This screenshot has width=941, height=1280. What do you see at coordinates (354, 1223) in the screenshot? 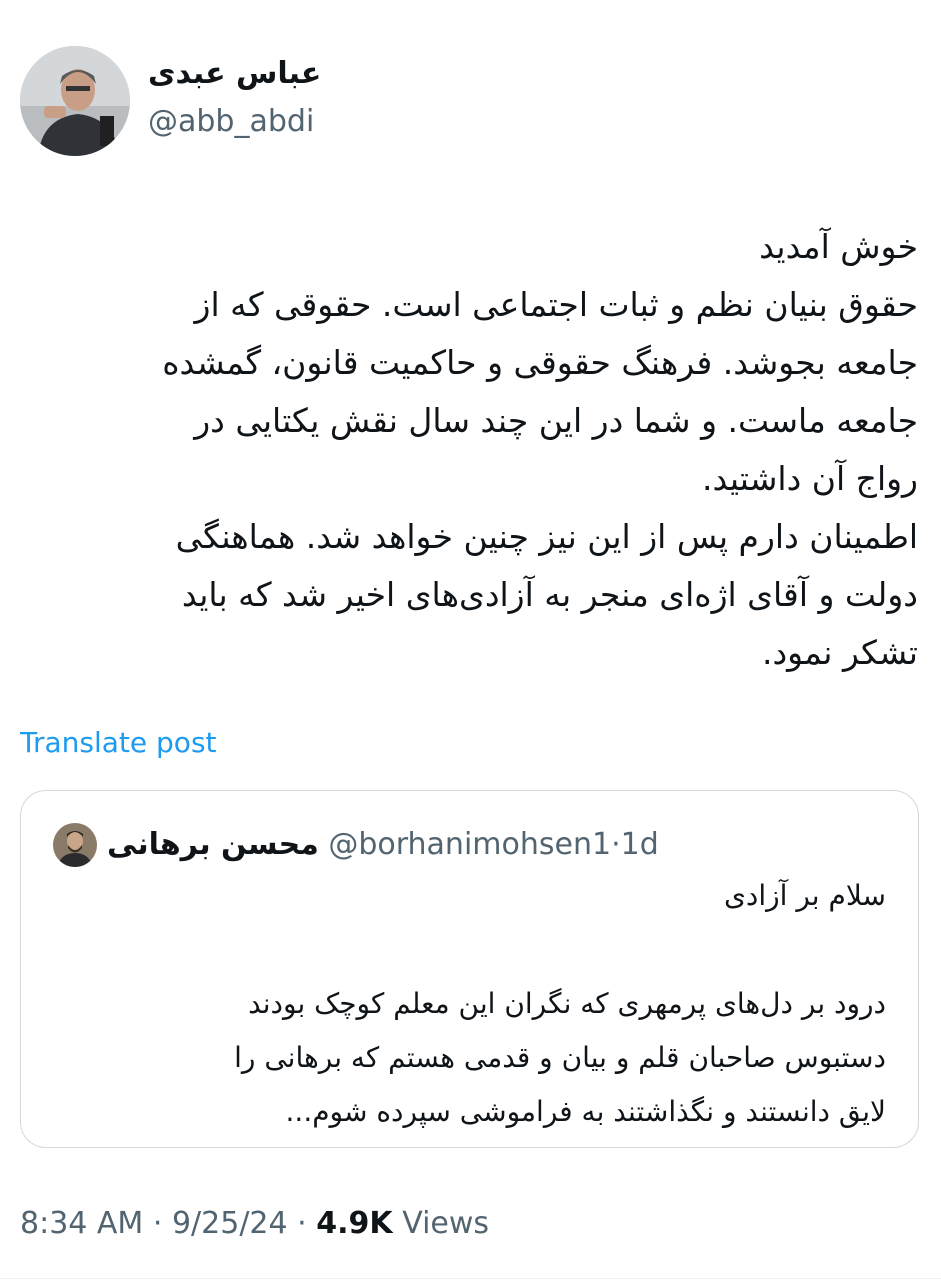
I see `views-count: 4.9K` at bounding box center [354, 1223].